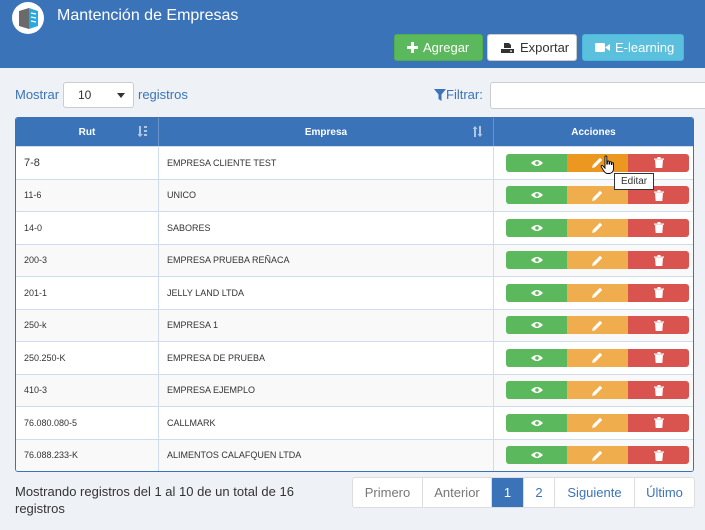 Image resolution: width=705 pixels, height=530 pixels. Describe the element at coordinates (464, 94) in the screenshot. I see `filter-label-text: Filtrar:` at that location.